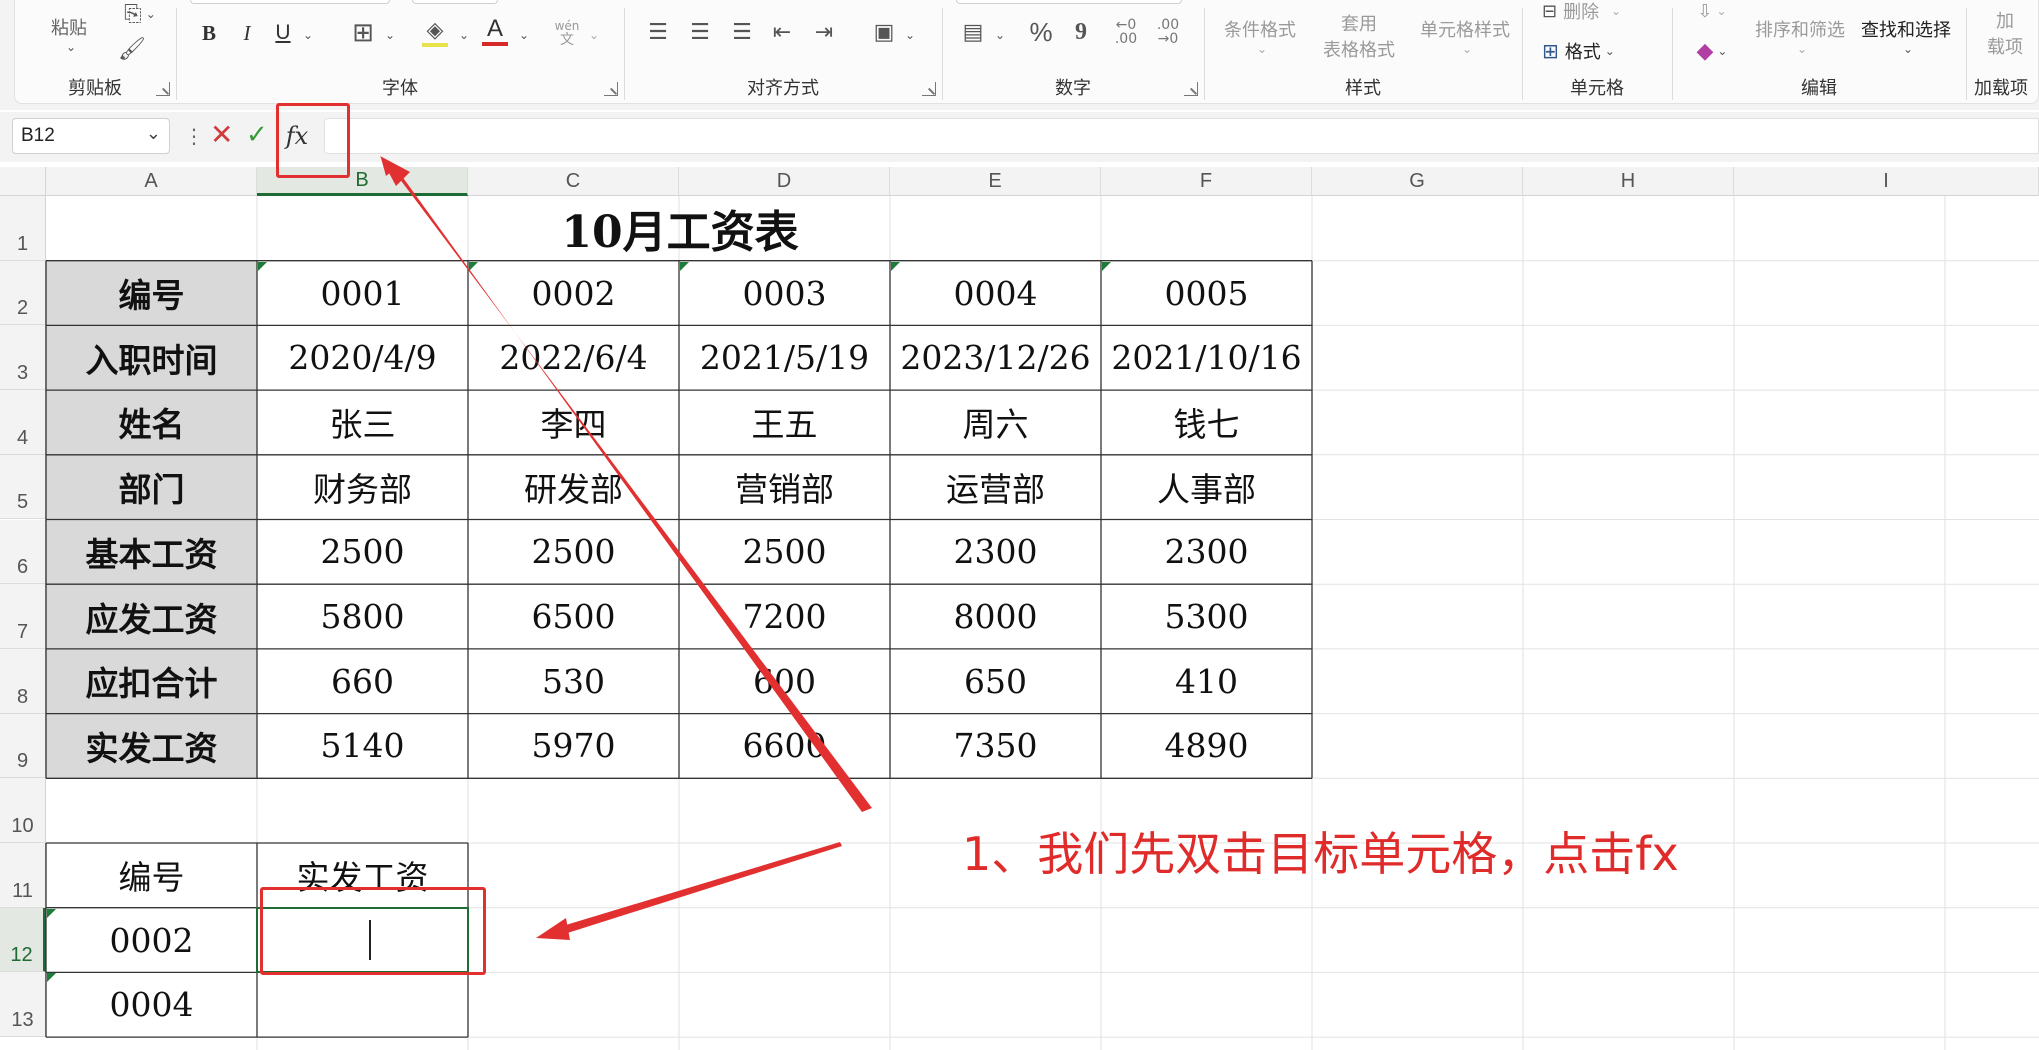 The image size is (2039, 1050). I want to click on align-right-button: ☰, so click(742, 32).